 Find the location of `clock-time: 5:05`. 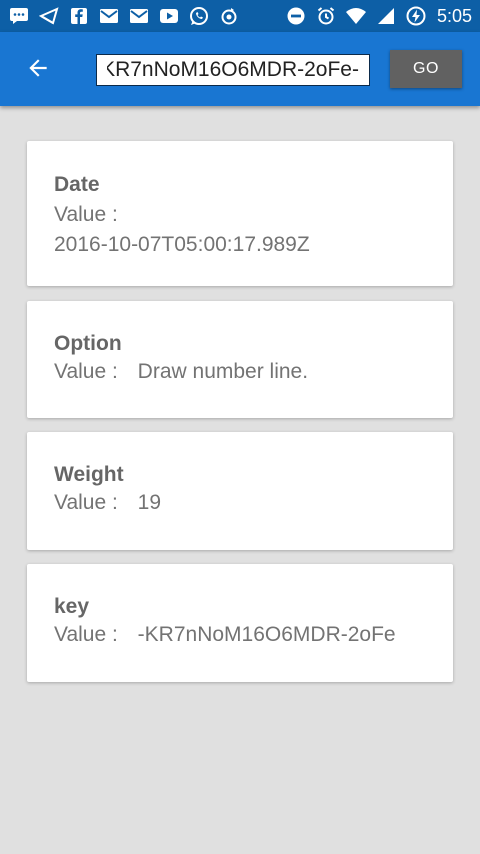

clock-time: 5:05 is located at coordinates (454, 15).